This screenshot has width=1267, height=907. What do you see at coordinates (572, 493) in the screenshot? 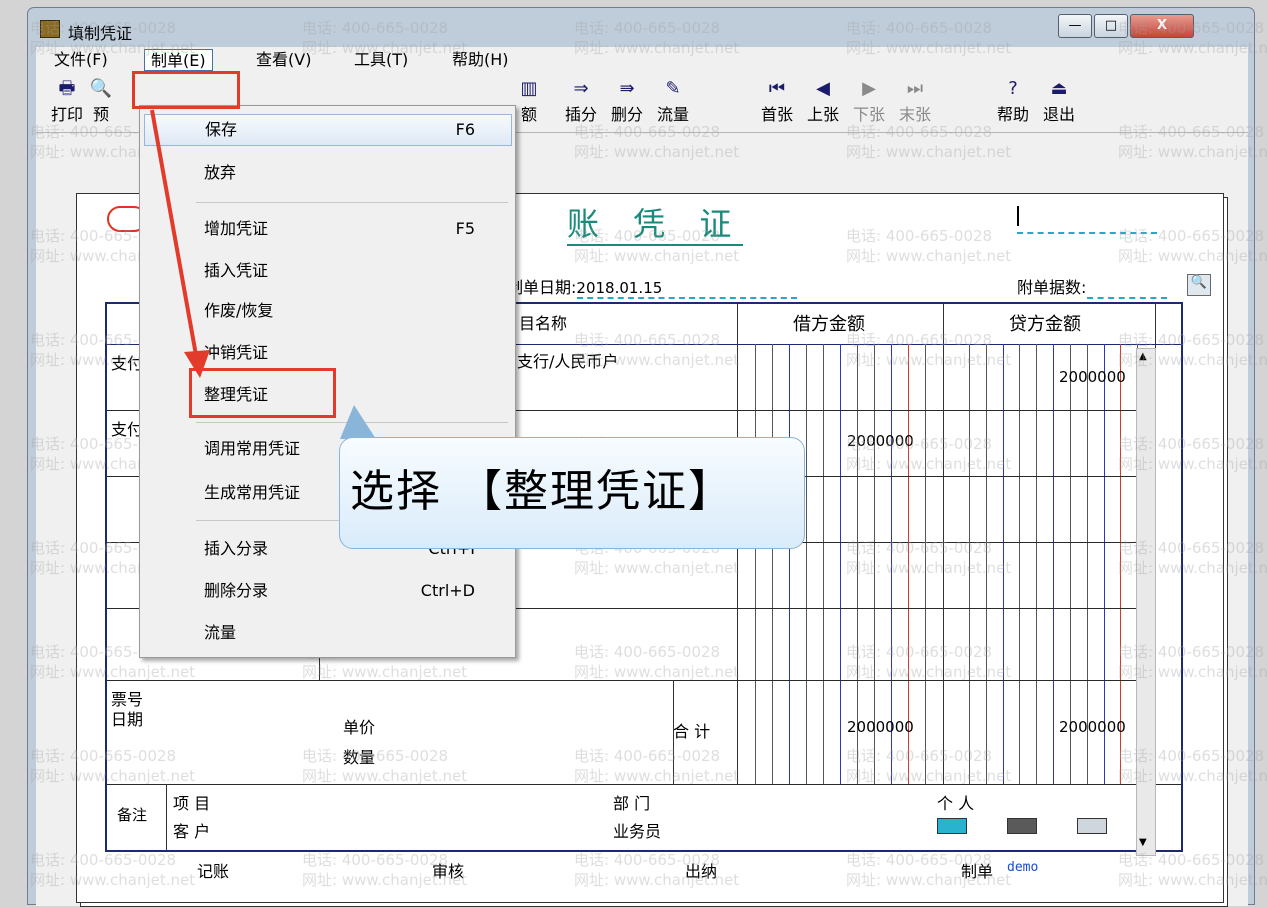
I see `instruction-callout: 选择 【整理凭证】` at bounding box center [572, 493].